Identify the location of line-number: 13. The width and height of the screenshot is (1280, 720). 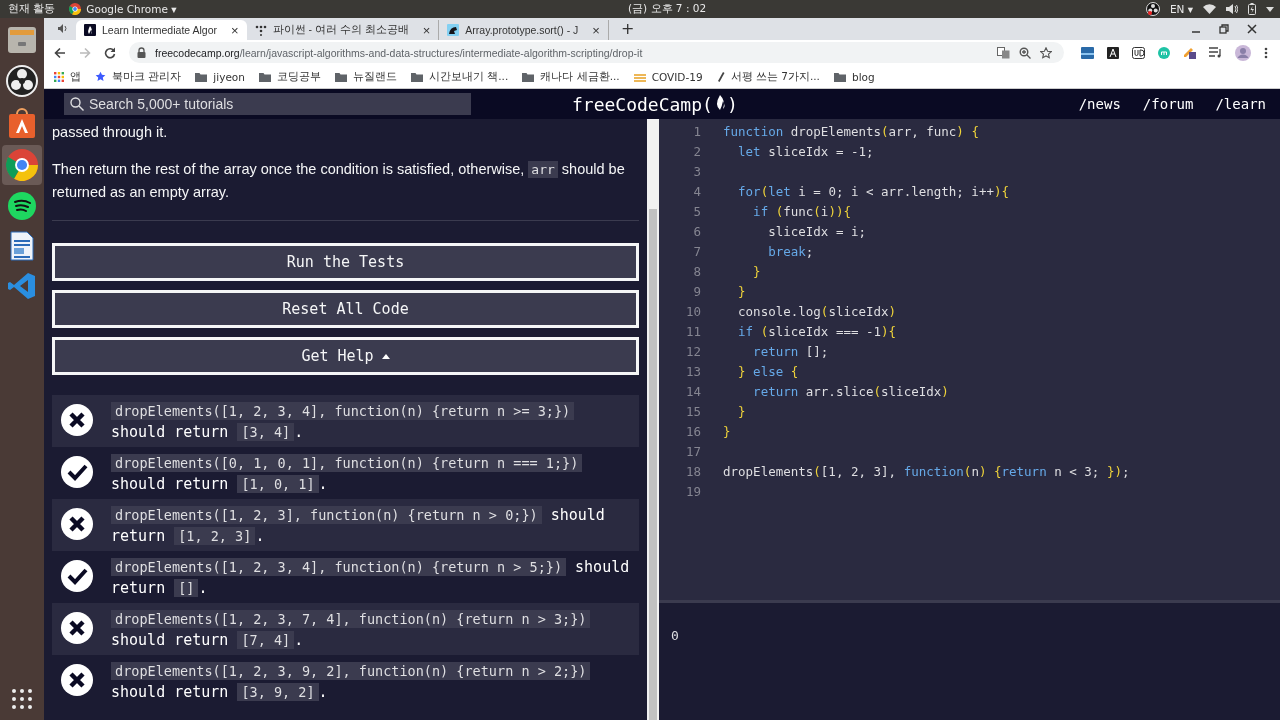
(692, 371).